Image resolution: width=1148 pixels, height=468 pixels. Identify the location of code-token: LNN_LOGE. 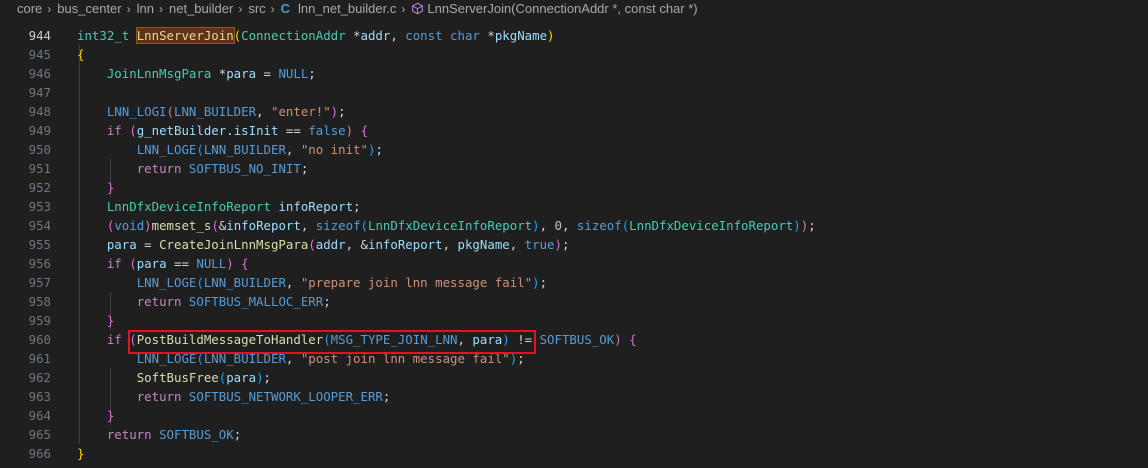
(166, 149).